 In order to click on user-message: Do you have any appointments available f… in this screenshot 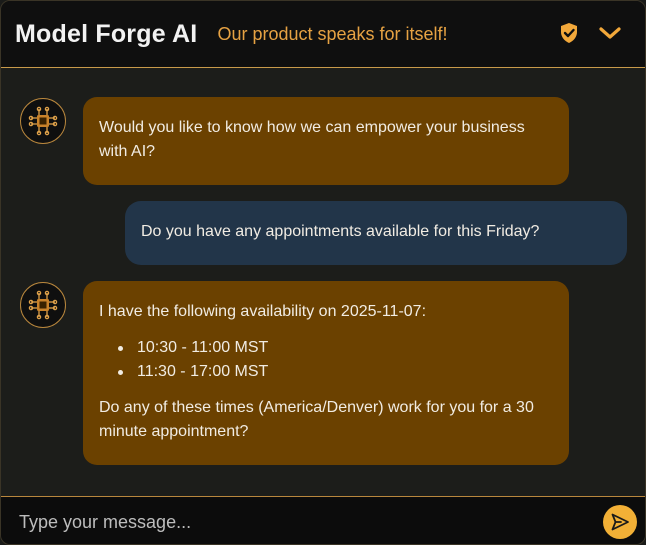, I will do `click(376, 233)`.